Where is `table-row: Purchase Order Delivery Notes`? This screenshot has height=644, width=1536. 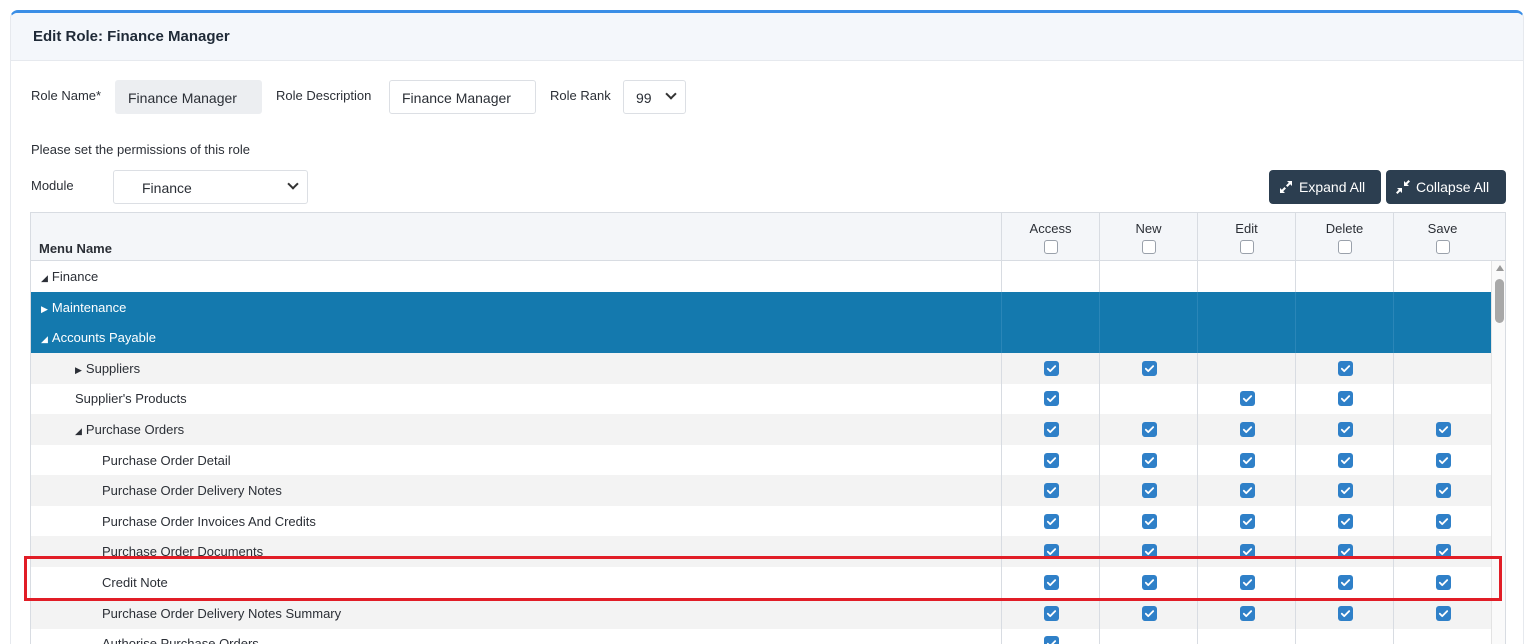
table-row: Purchase Order Delivery Notes is located at coordinates (761, 491).